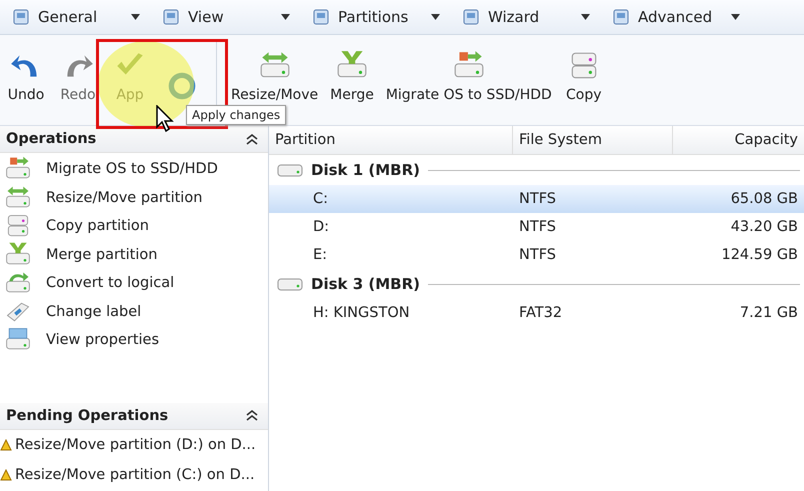  Describe the element at coordinates (134, 312) in the screenshot. I see `operation-item: Change label` at that location.